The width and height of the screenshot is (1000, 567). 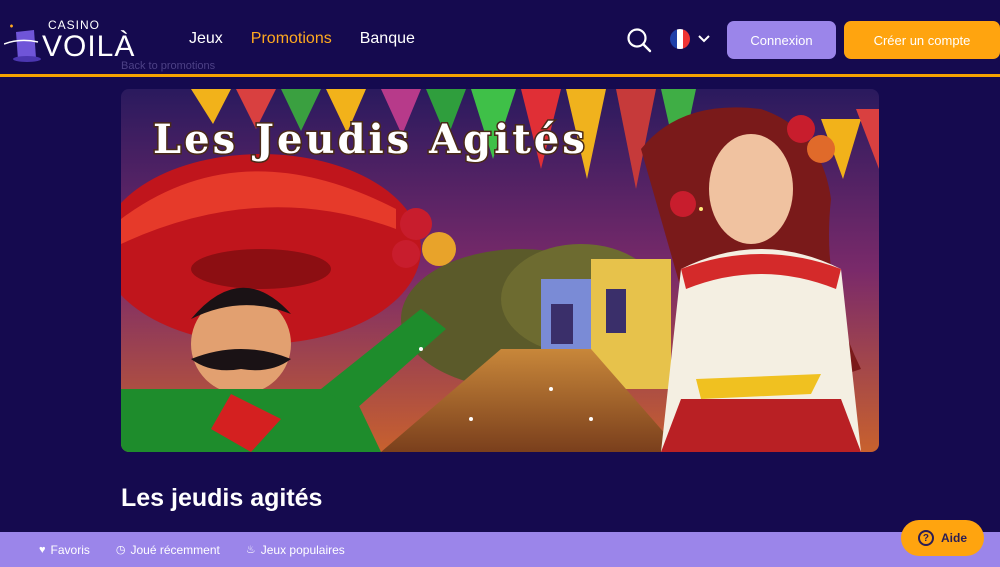 What do you see at coordinates (206, 39) in the screenshot?
I see `nav-jeux: Jeux` at bounding box center [206, 39].